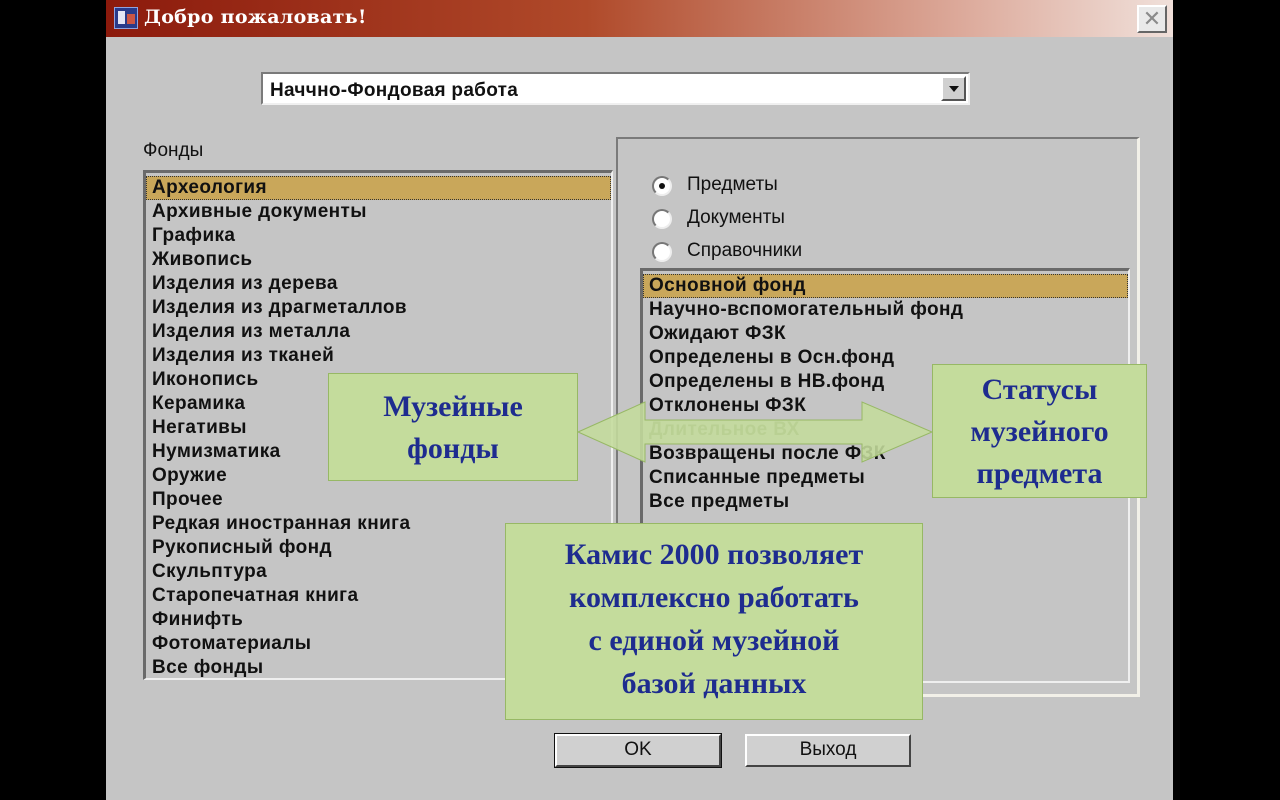 The width and height of the screenshot is (1280, 800). What do you see at coordinates (453, 406) in the screenshot?
I see `callout-line: Музейные` at bounding box center [453, 406].